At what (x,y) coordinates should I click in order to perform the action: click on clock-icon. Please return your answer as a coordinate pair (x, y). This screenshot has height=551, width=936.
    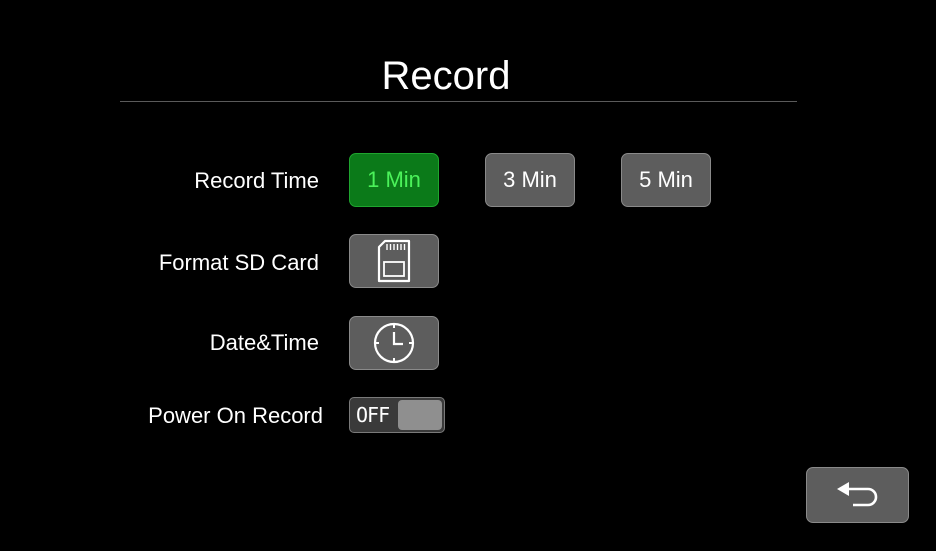
    Looking at the image, I should click on (394, 343).